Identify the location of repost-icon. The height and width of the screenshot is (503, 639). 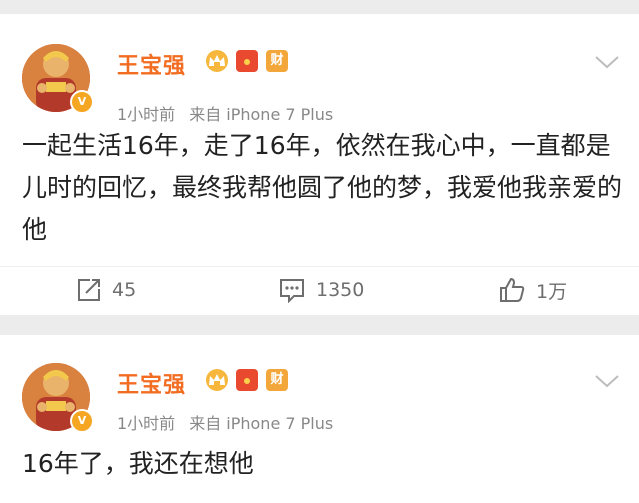
(89, 290).